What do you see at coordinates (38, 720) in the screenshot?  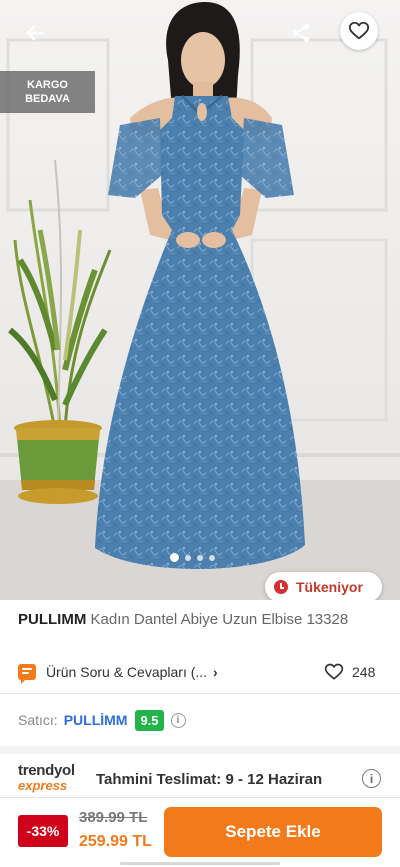 I see `seller-label: Satıcı:` at bounding box center [38, 720].